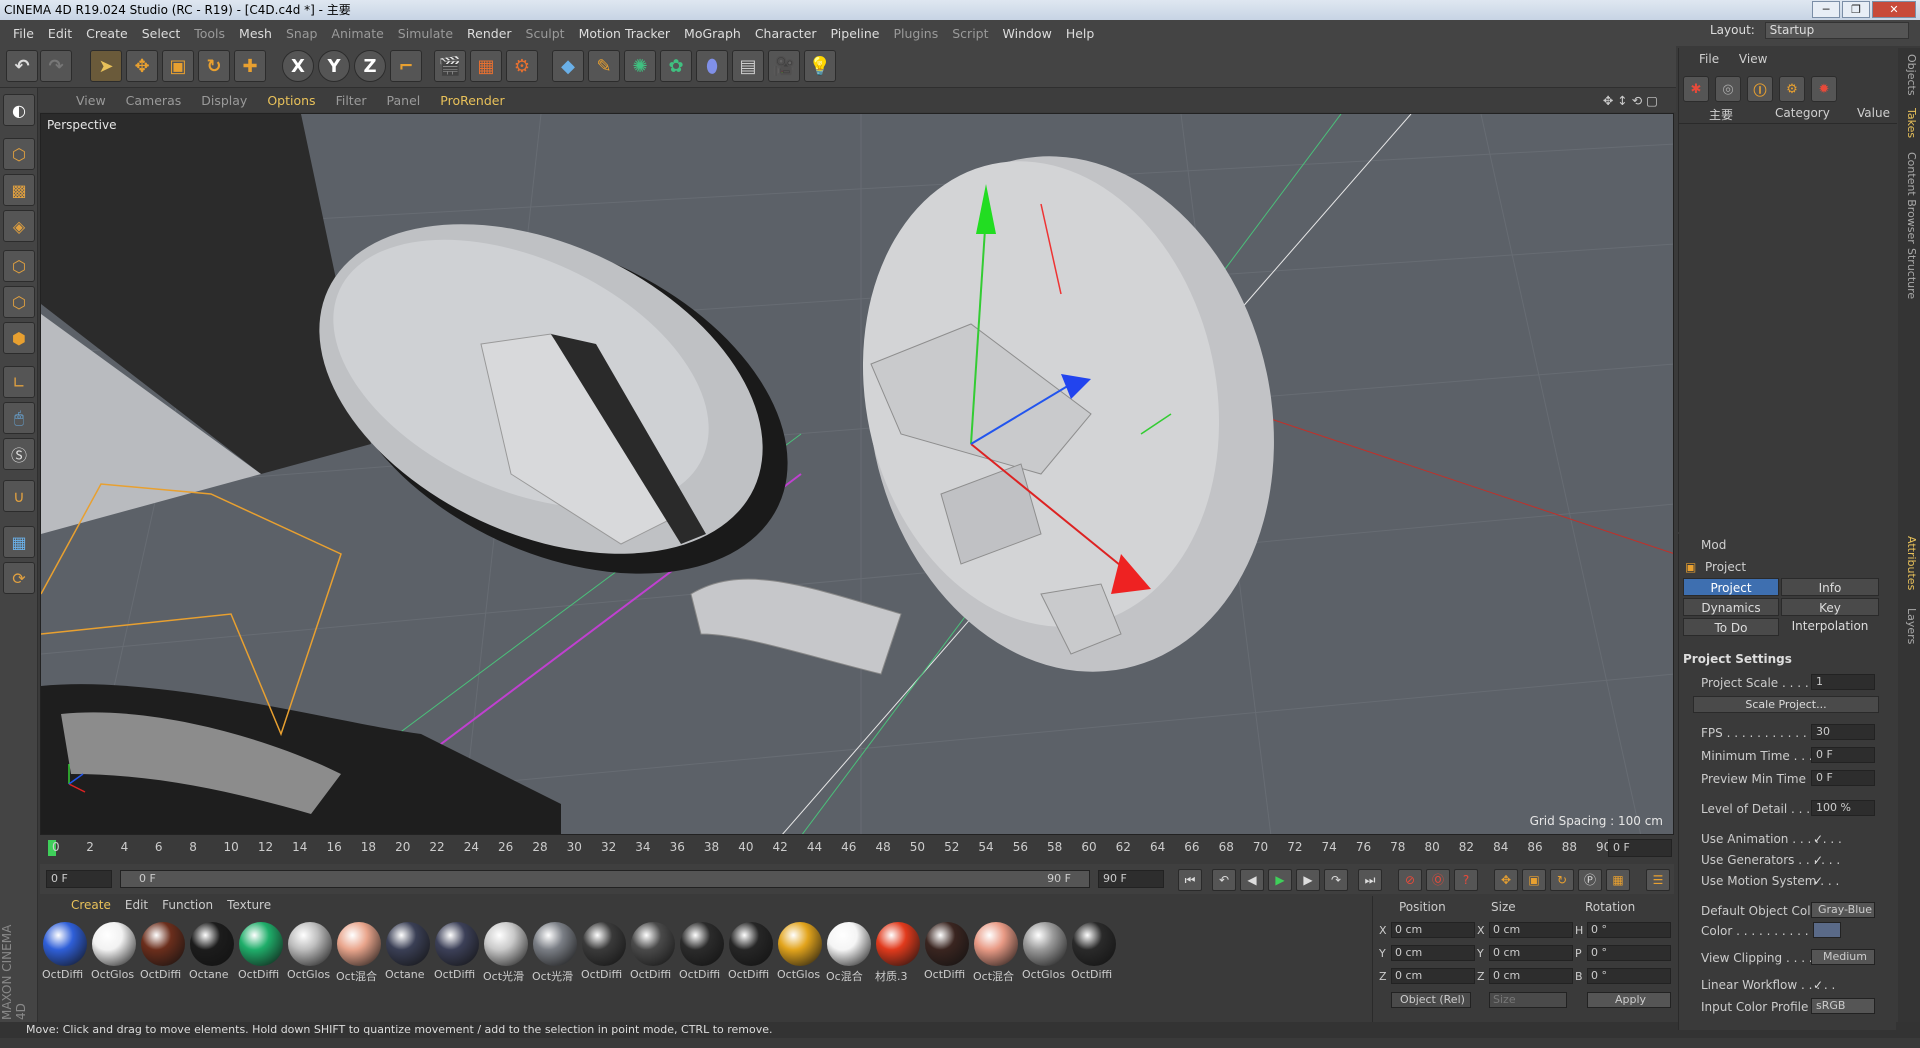 This screenshot has width=1920, height=1048. I want to click on size-z-field: 0 cm, so click(1531, 976).